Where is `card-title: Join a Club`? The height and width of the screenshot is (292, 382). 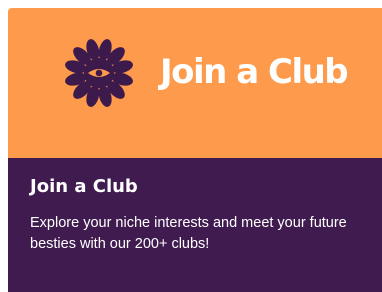
card-title: Join a Club is located at coordinates (84, 187).